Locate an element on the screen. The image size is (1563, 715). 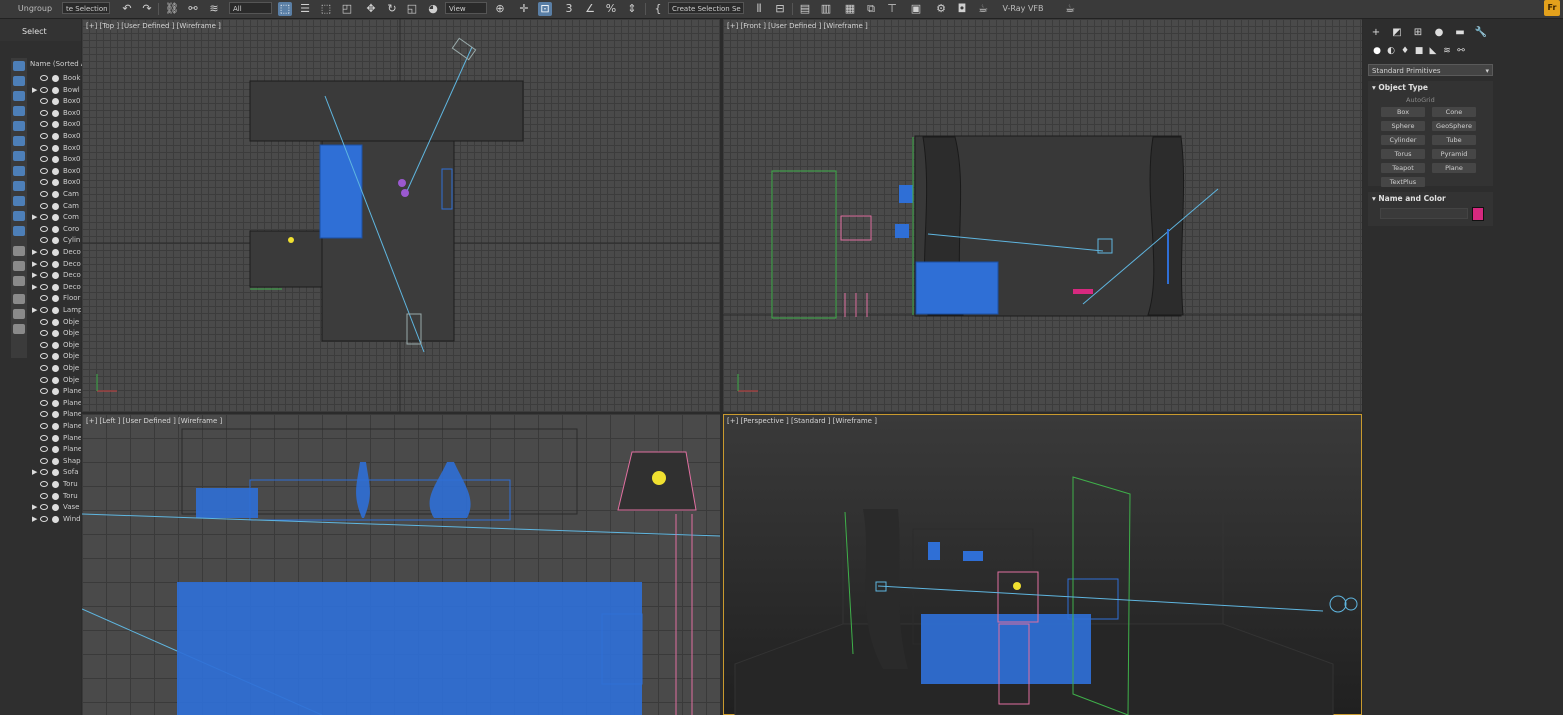
link-icon: ⛓ is located at coordinates (172, 9).